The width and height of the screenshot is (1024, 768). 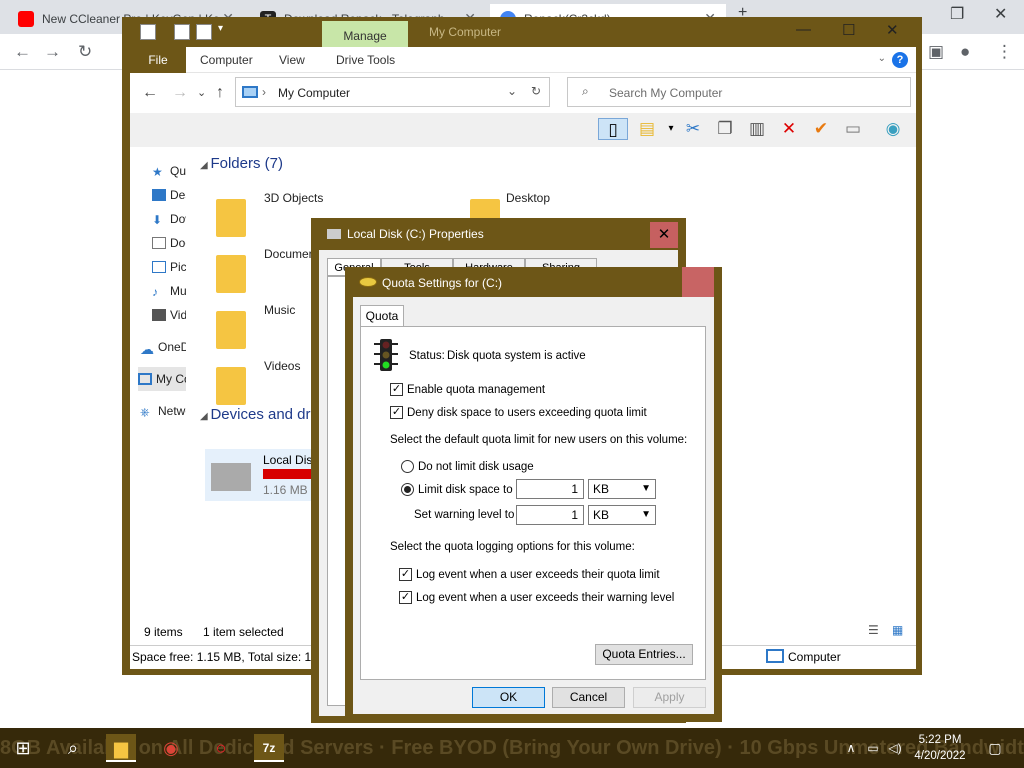 I want to click on computer-tab: Computer, so click(x=226, y=60).